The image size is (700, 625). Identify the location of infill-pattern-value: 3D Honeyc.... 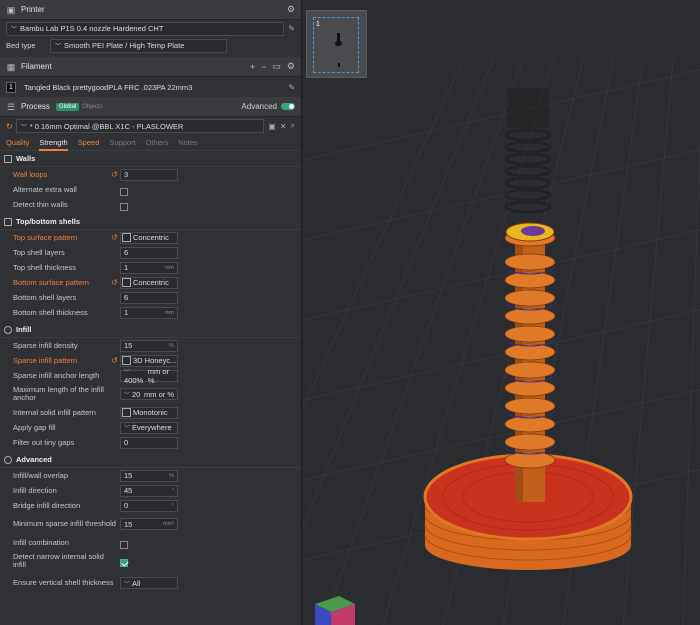
(155, 360).